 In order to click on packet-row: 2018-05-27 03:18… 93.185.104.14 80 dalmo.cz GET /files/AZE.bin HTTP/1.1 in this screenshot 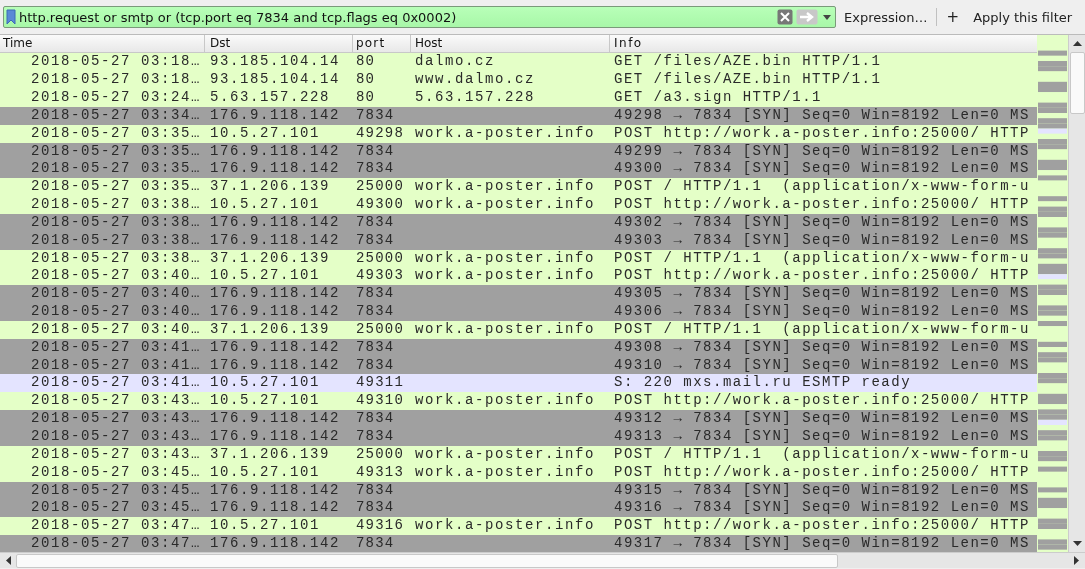, I will do `click(518, 62)`.